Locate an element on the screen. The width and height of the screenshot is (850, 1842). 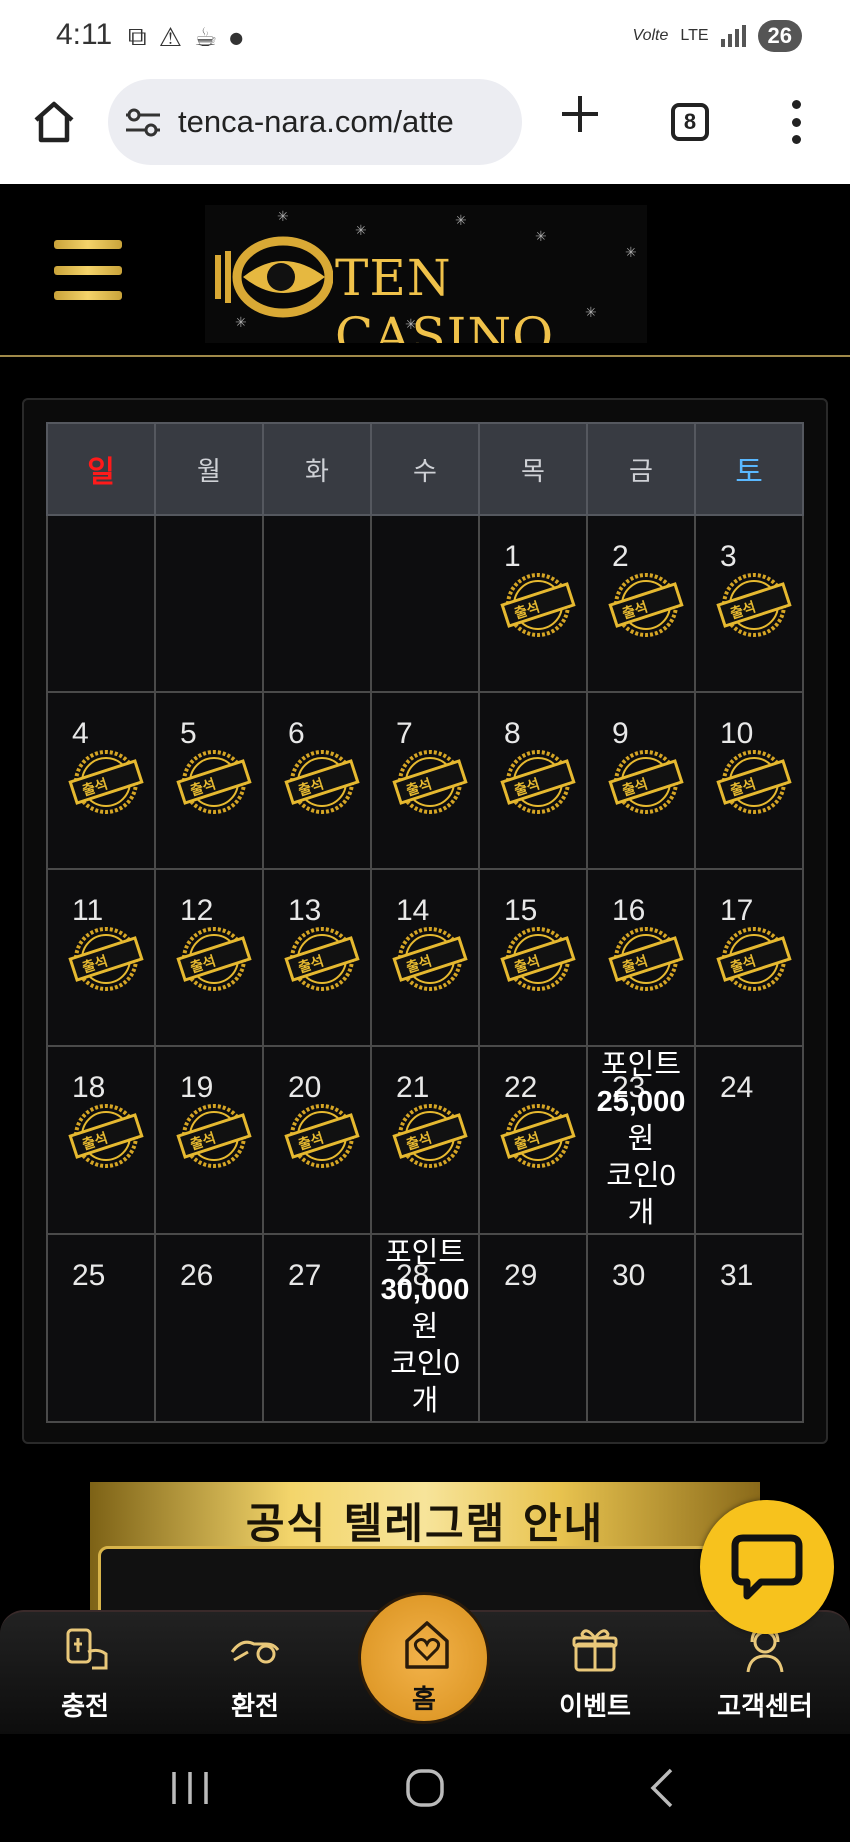
reward-label: 포인트 25,000 원 코인0 개 is located at coordinates (641, 1139).